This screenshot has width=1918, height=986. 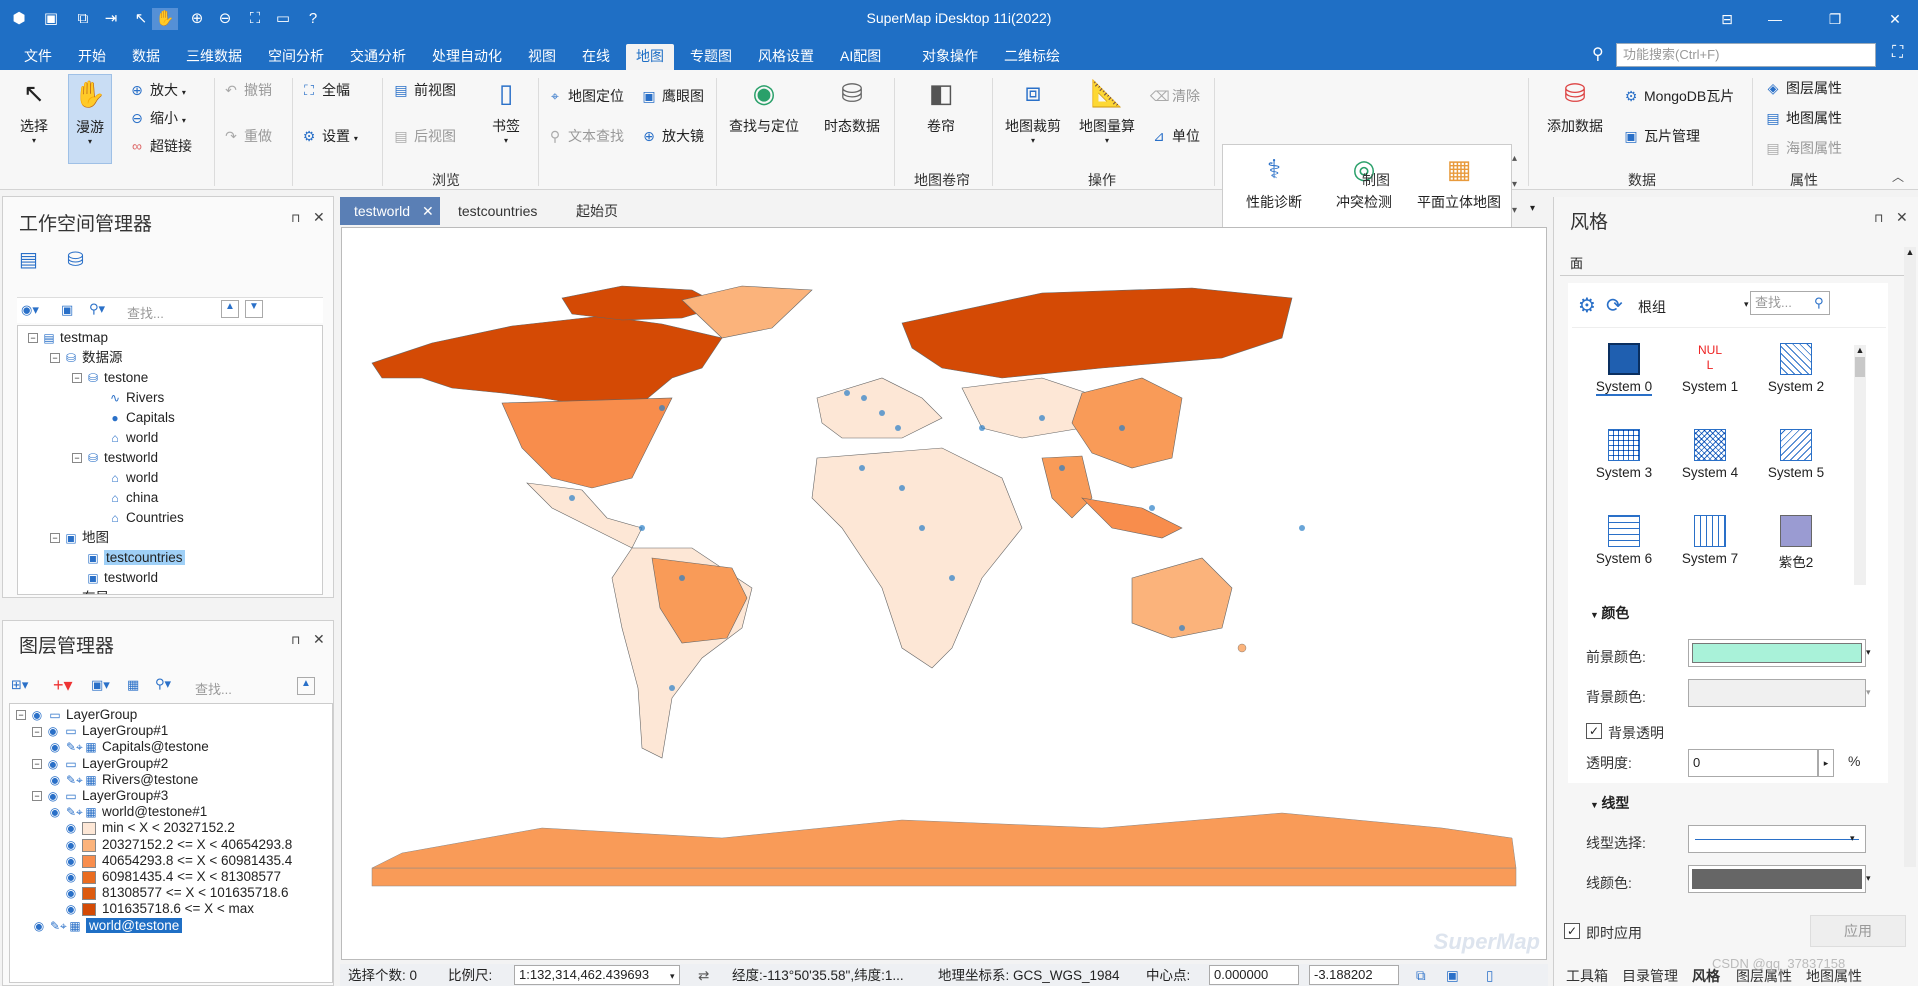 I want to click on layer-property-button: ◈ 图层属性, so click(x=1803, y=88).